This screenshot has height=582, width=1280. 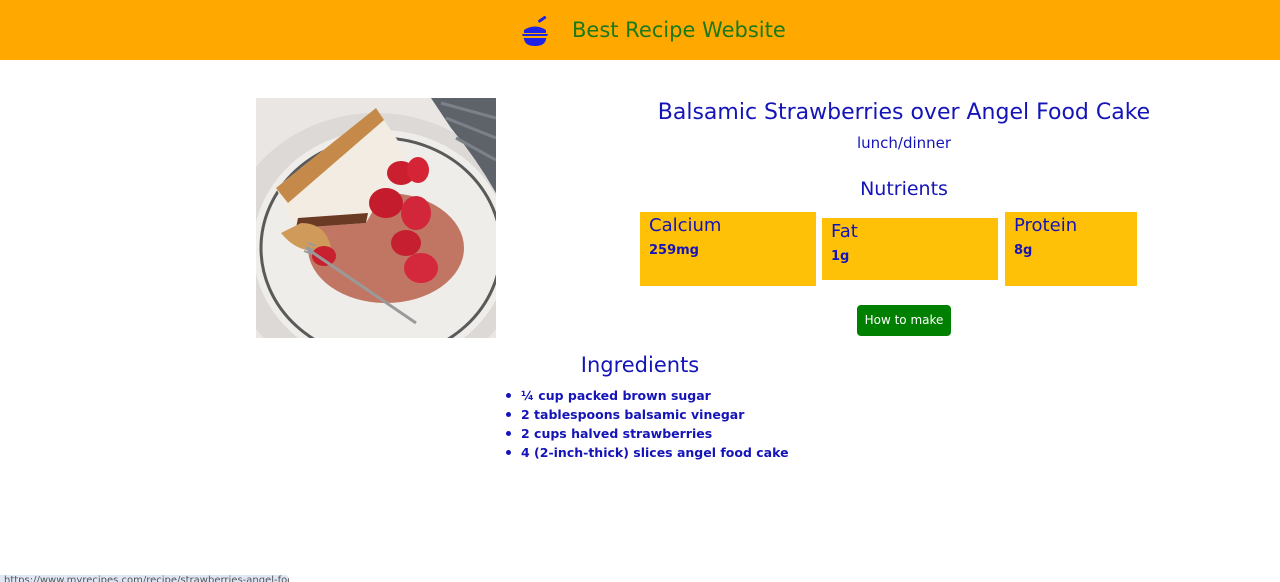 I want to click on how-to-make-button: How to make, so click(x=904, y=320).